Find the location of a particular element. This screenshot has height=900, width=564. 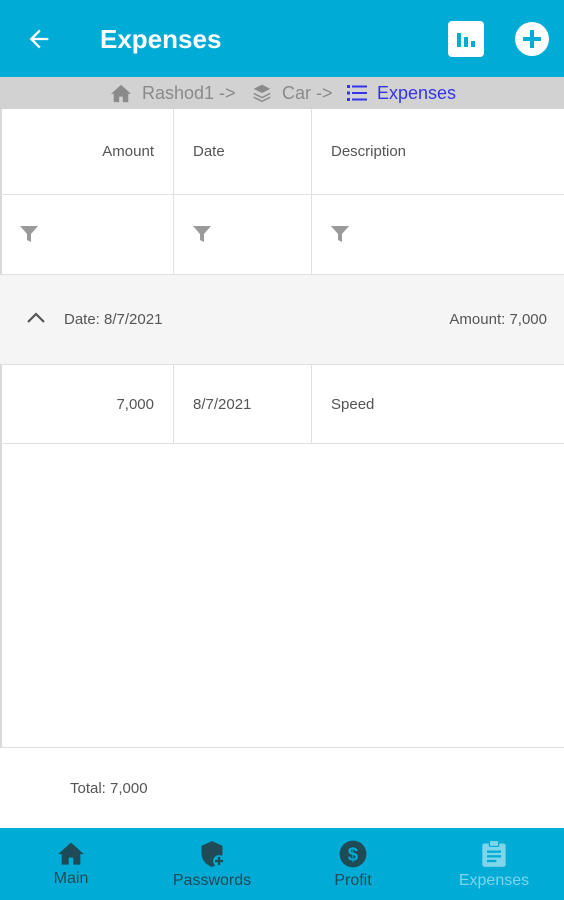

left-border is located at coordinates (1, 468).